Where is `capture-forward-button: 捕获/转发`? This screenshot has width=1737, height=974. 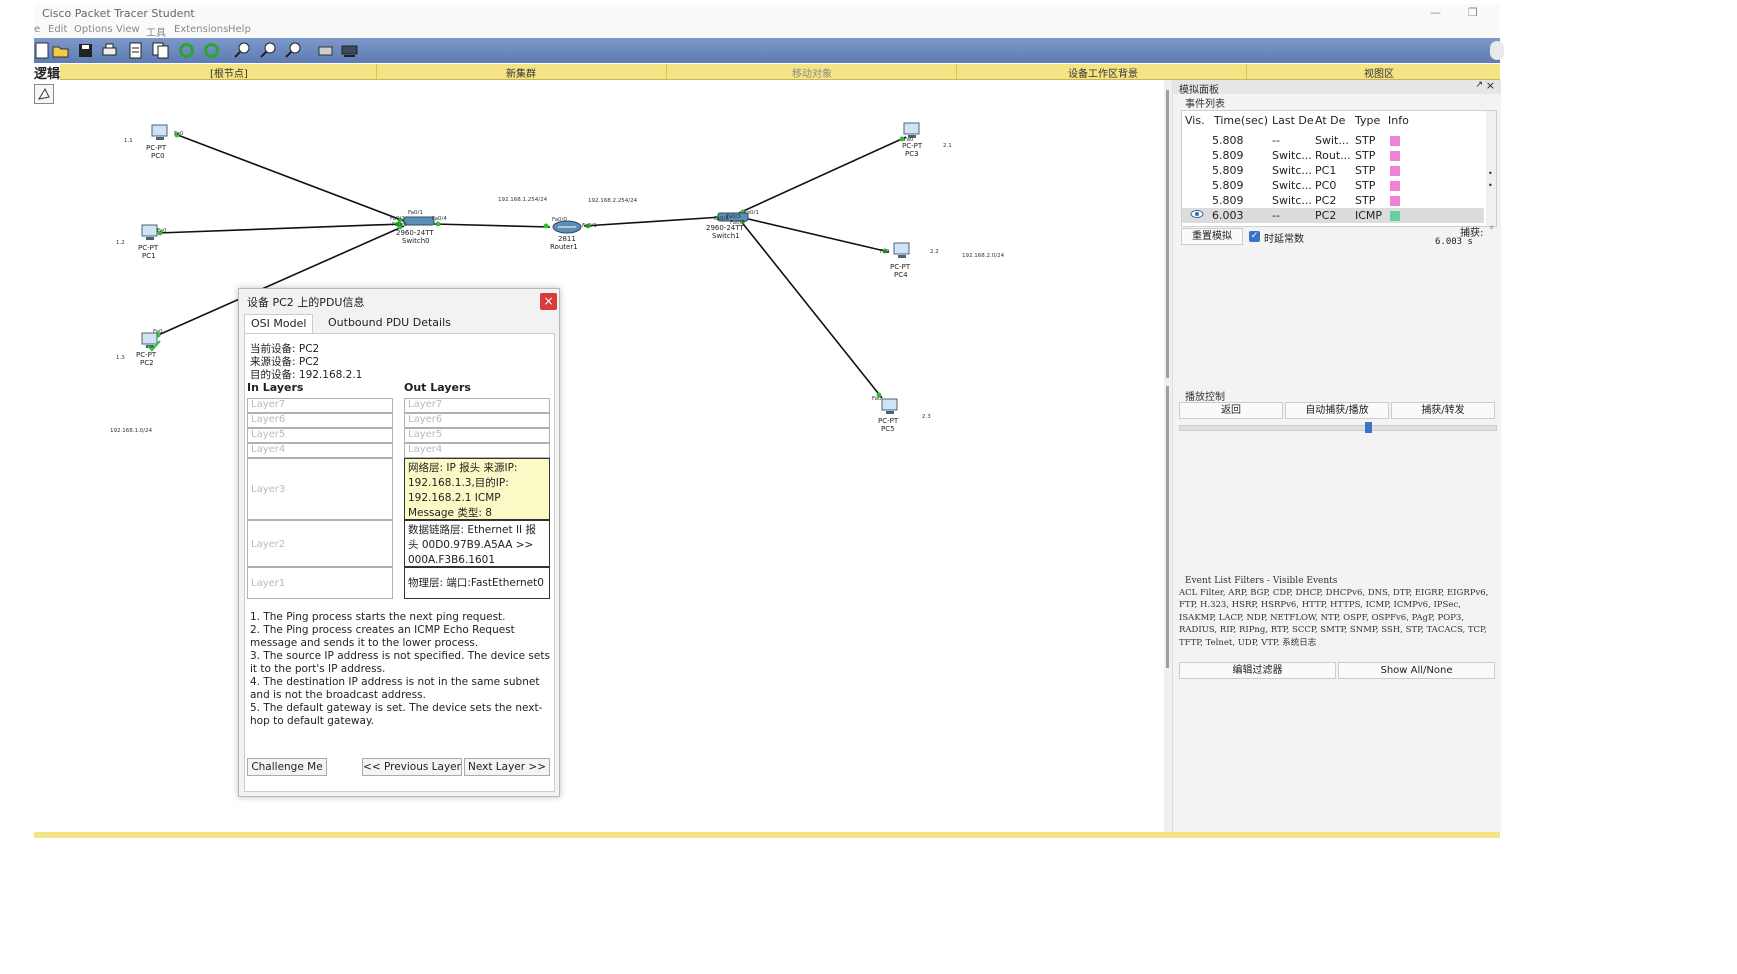 capture-forward-button: 捕获/转发 is located at coordinates (1443, 410).